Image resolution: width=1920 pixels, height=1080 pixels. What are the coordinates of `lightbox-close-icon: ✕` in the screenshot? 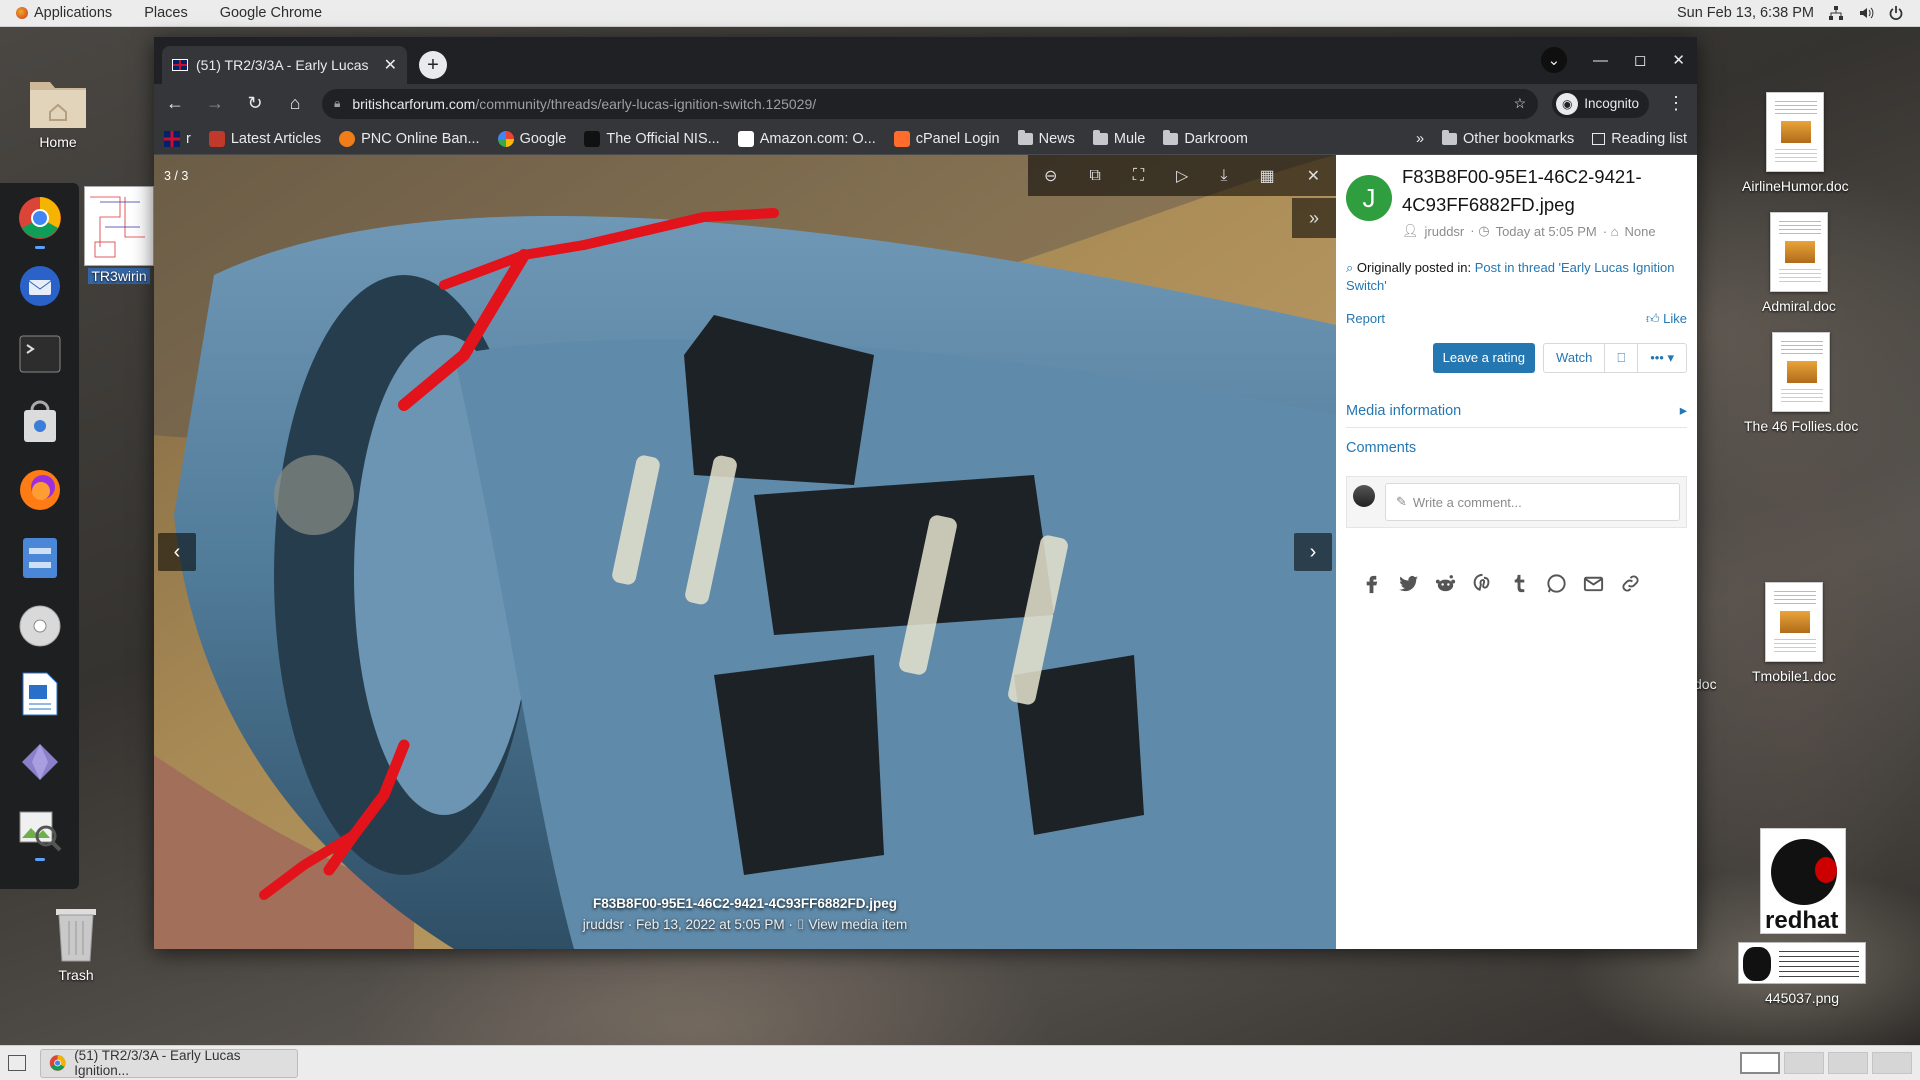 It's located at (1313, 176).